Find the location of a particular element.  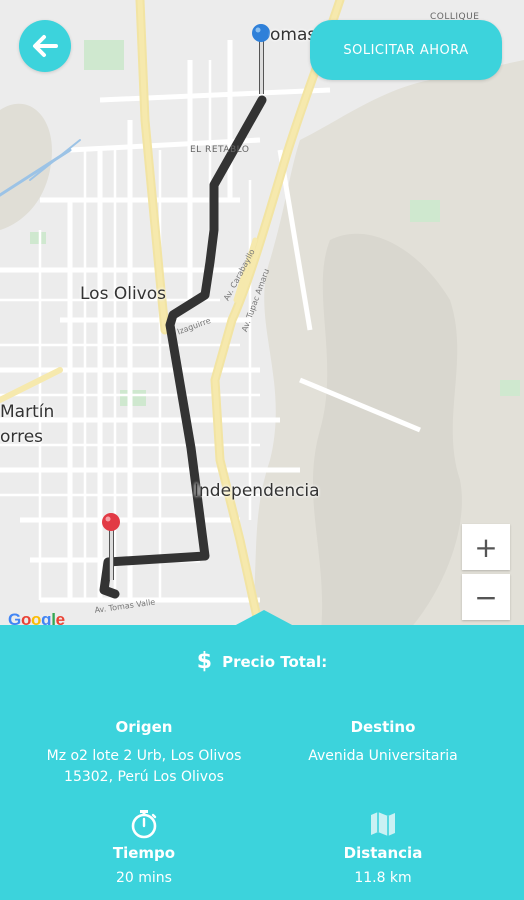

price-row: $ Precio Total: is located at coordinates (262, 661).